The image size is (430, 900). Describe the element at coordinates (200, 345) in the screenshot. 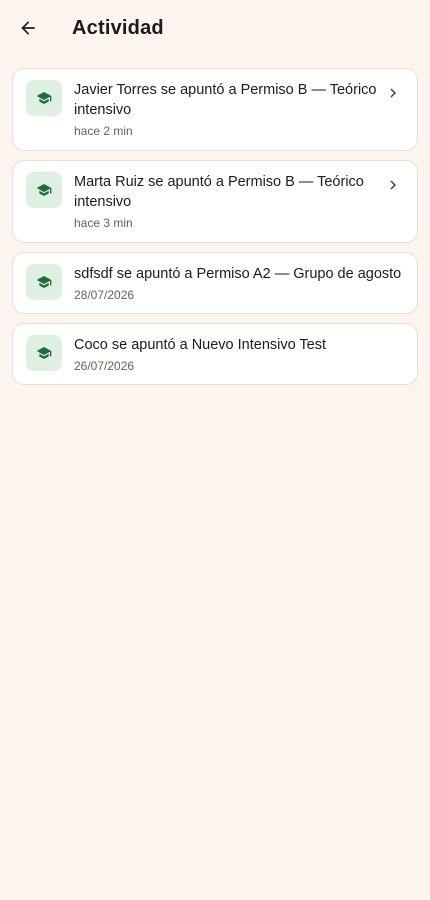

I see `activity-text: Coco se apuntó a Nuevo Intensivo Test` at that location.